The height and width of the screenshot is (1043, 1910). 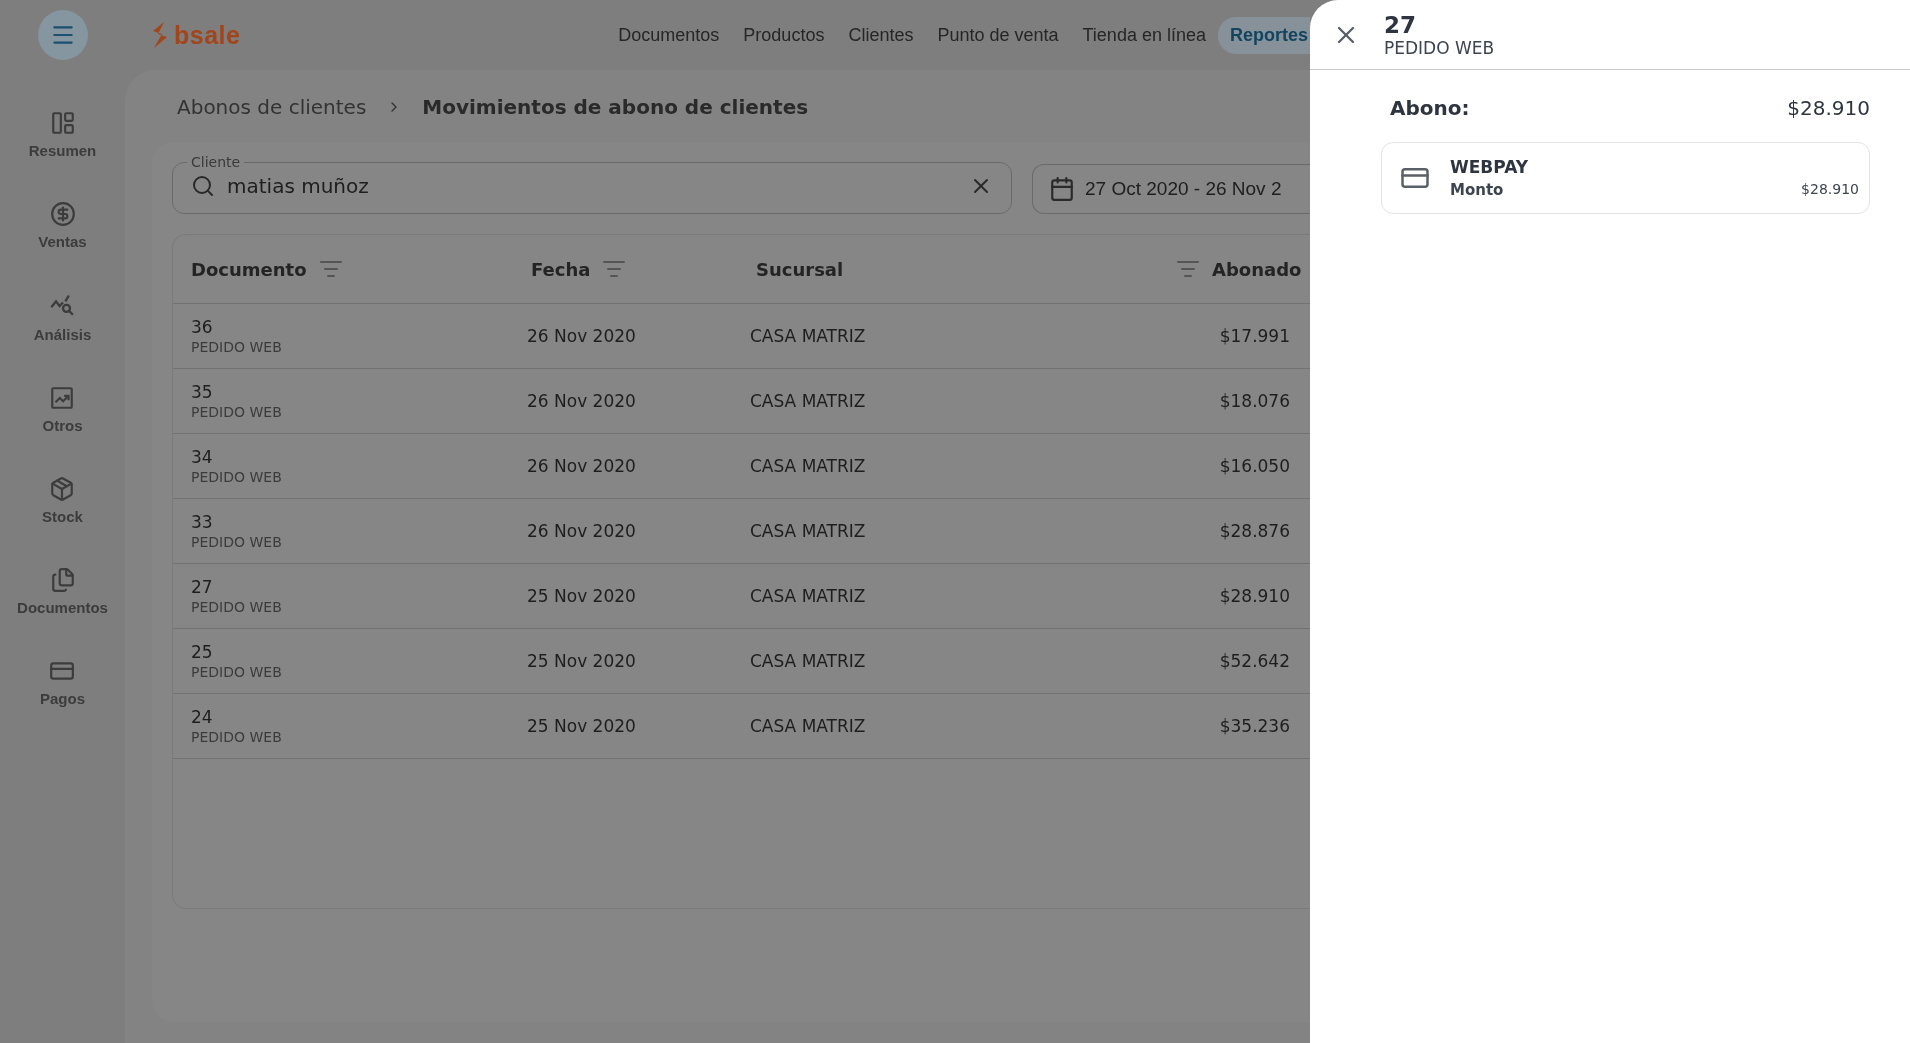 I want to click on date-range-value: 27 Oct 2020 - 26 Nov 2, so click(x=1183, y=189).